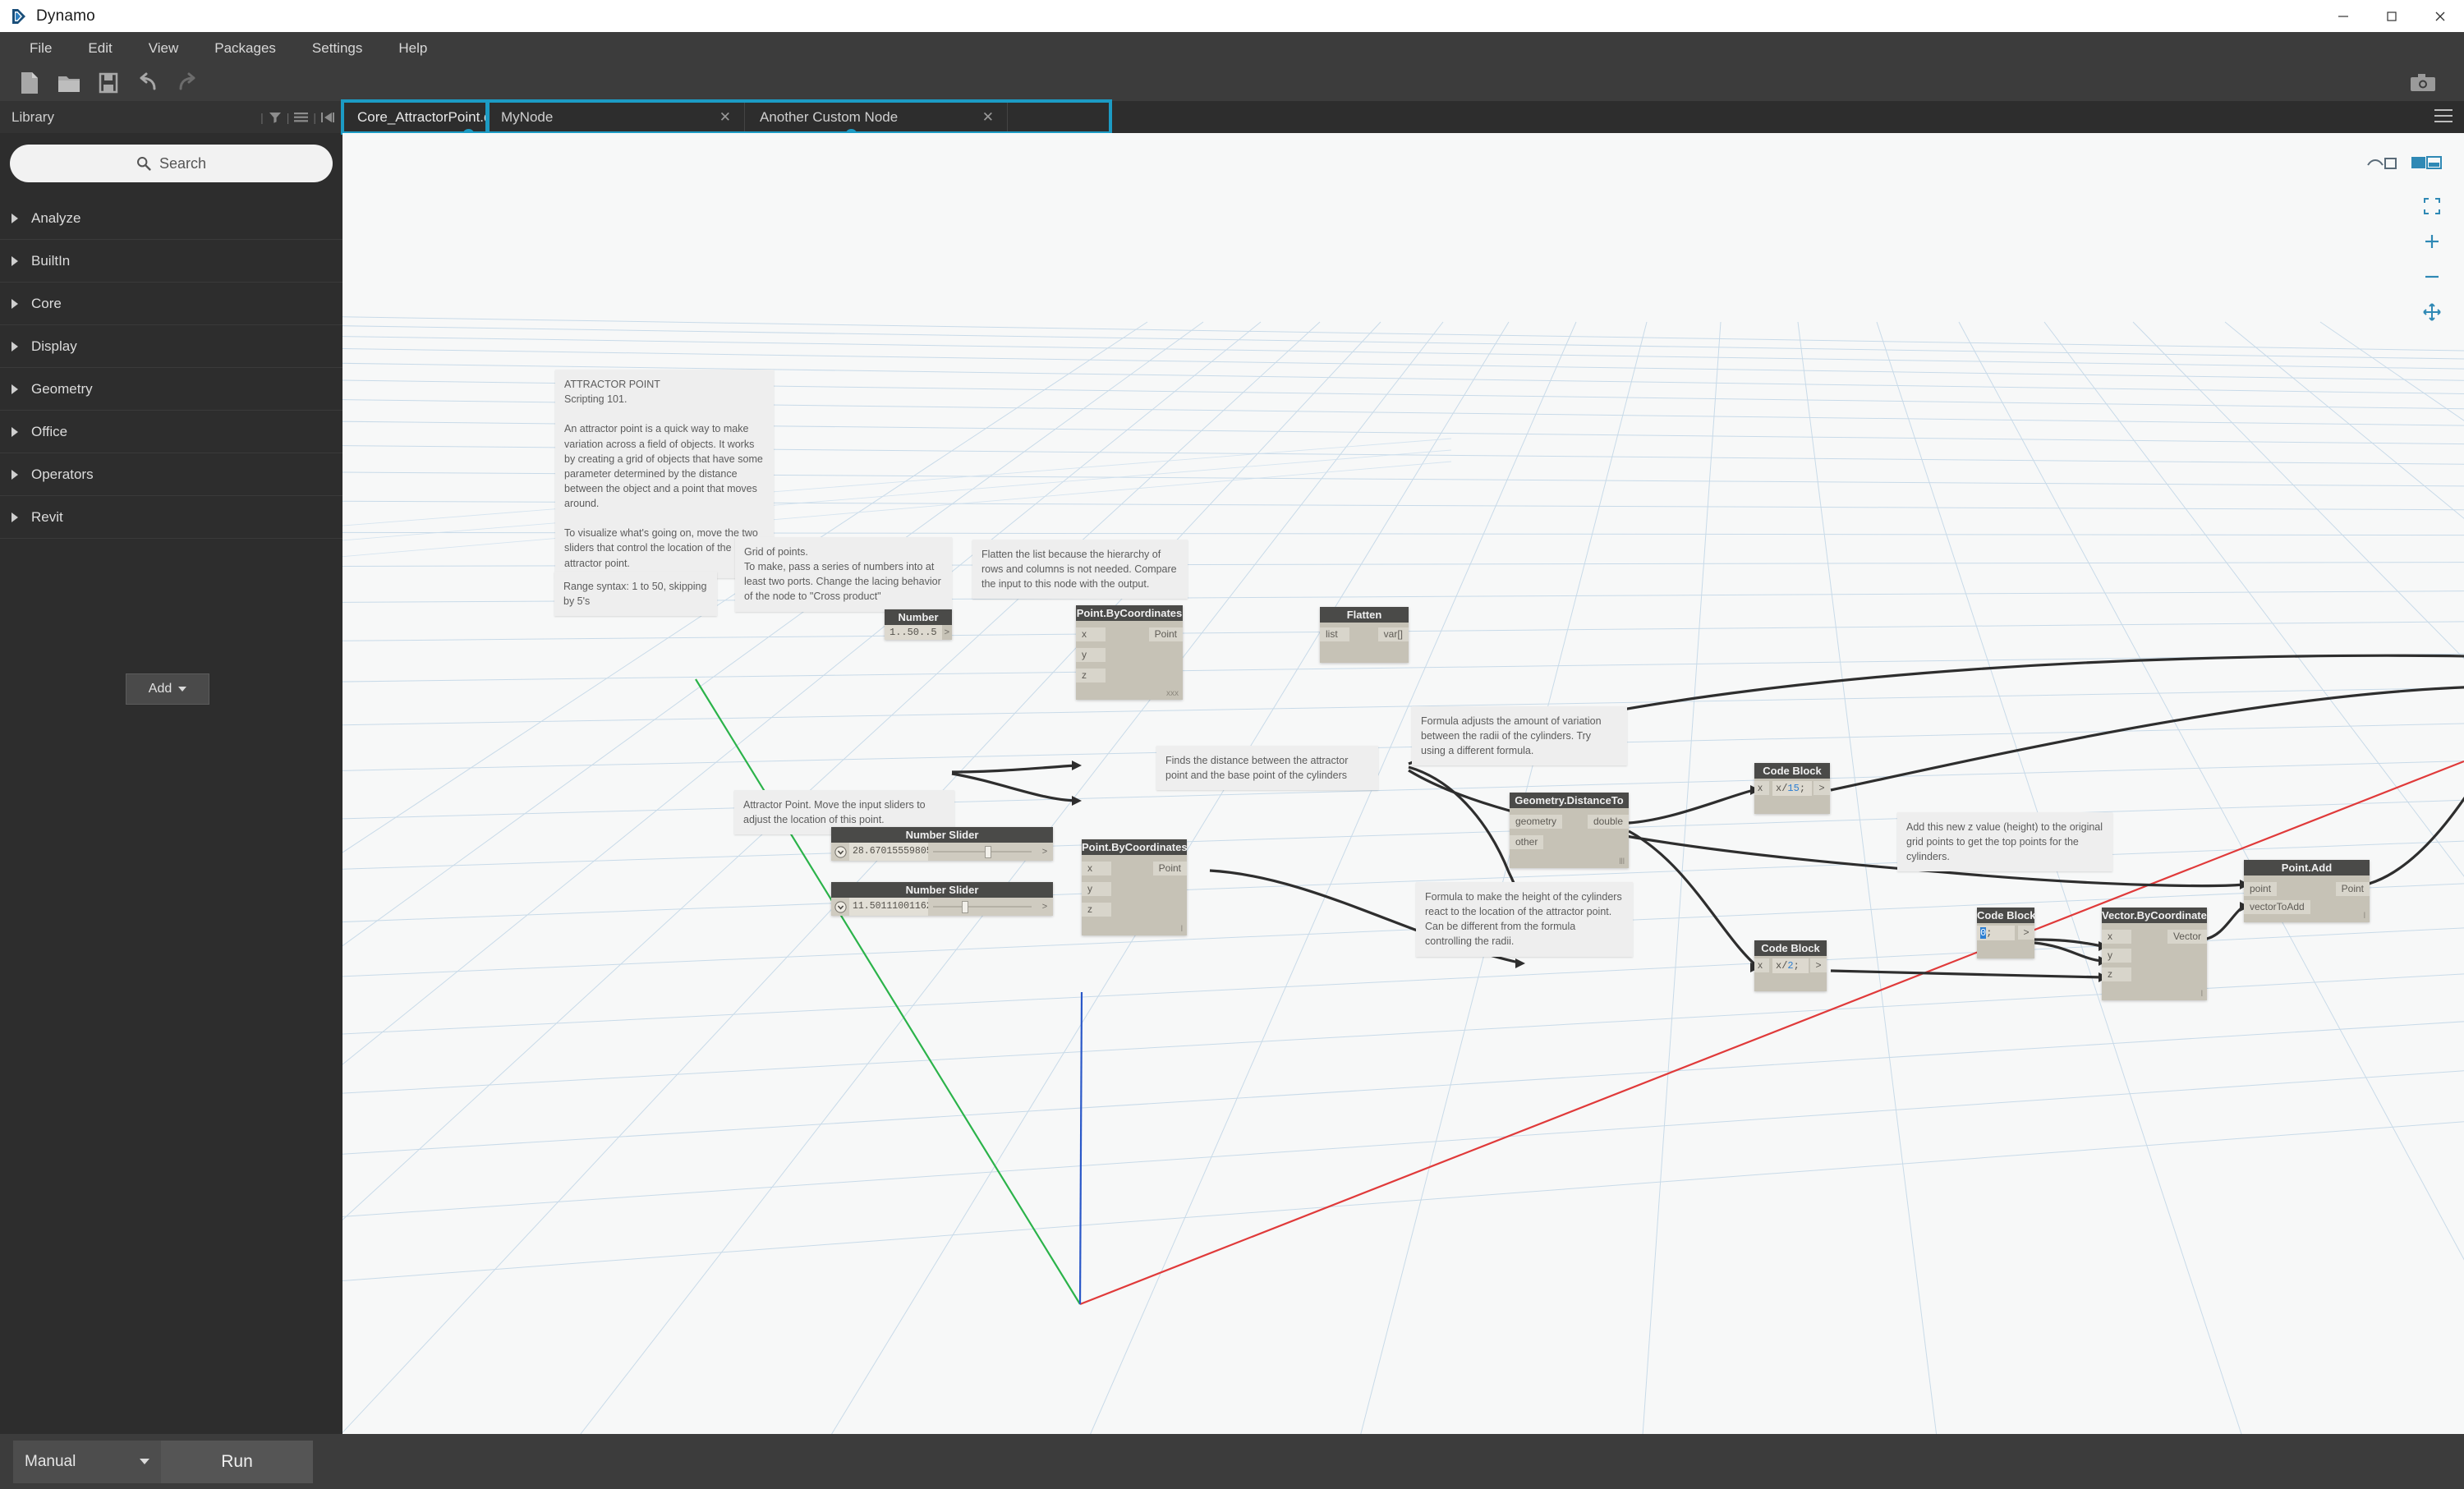 This screenshot has width=2464, height=1489. I want to click on tab-mynode: MyNode ✕, so click(615, 117).